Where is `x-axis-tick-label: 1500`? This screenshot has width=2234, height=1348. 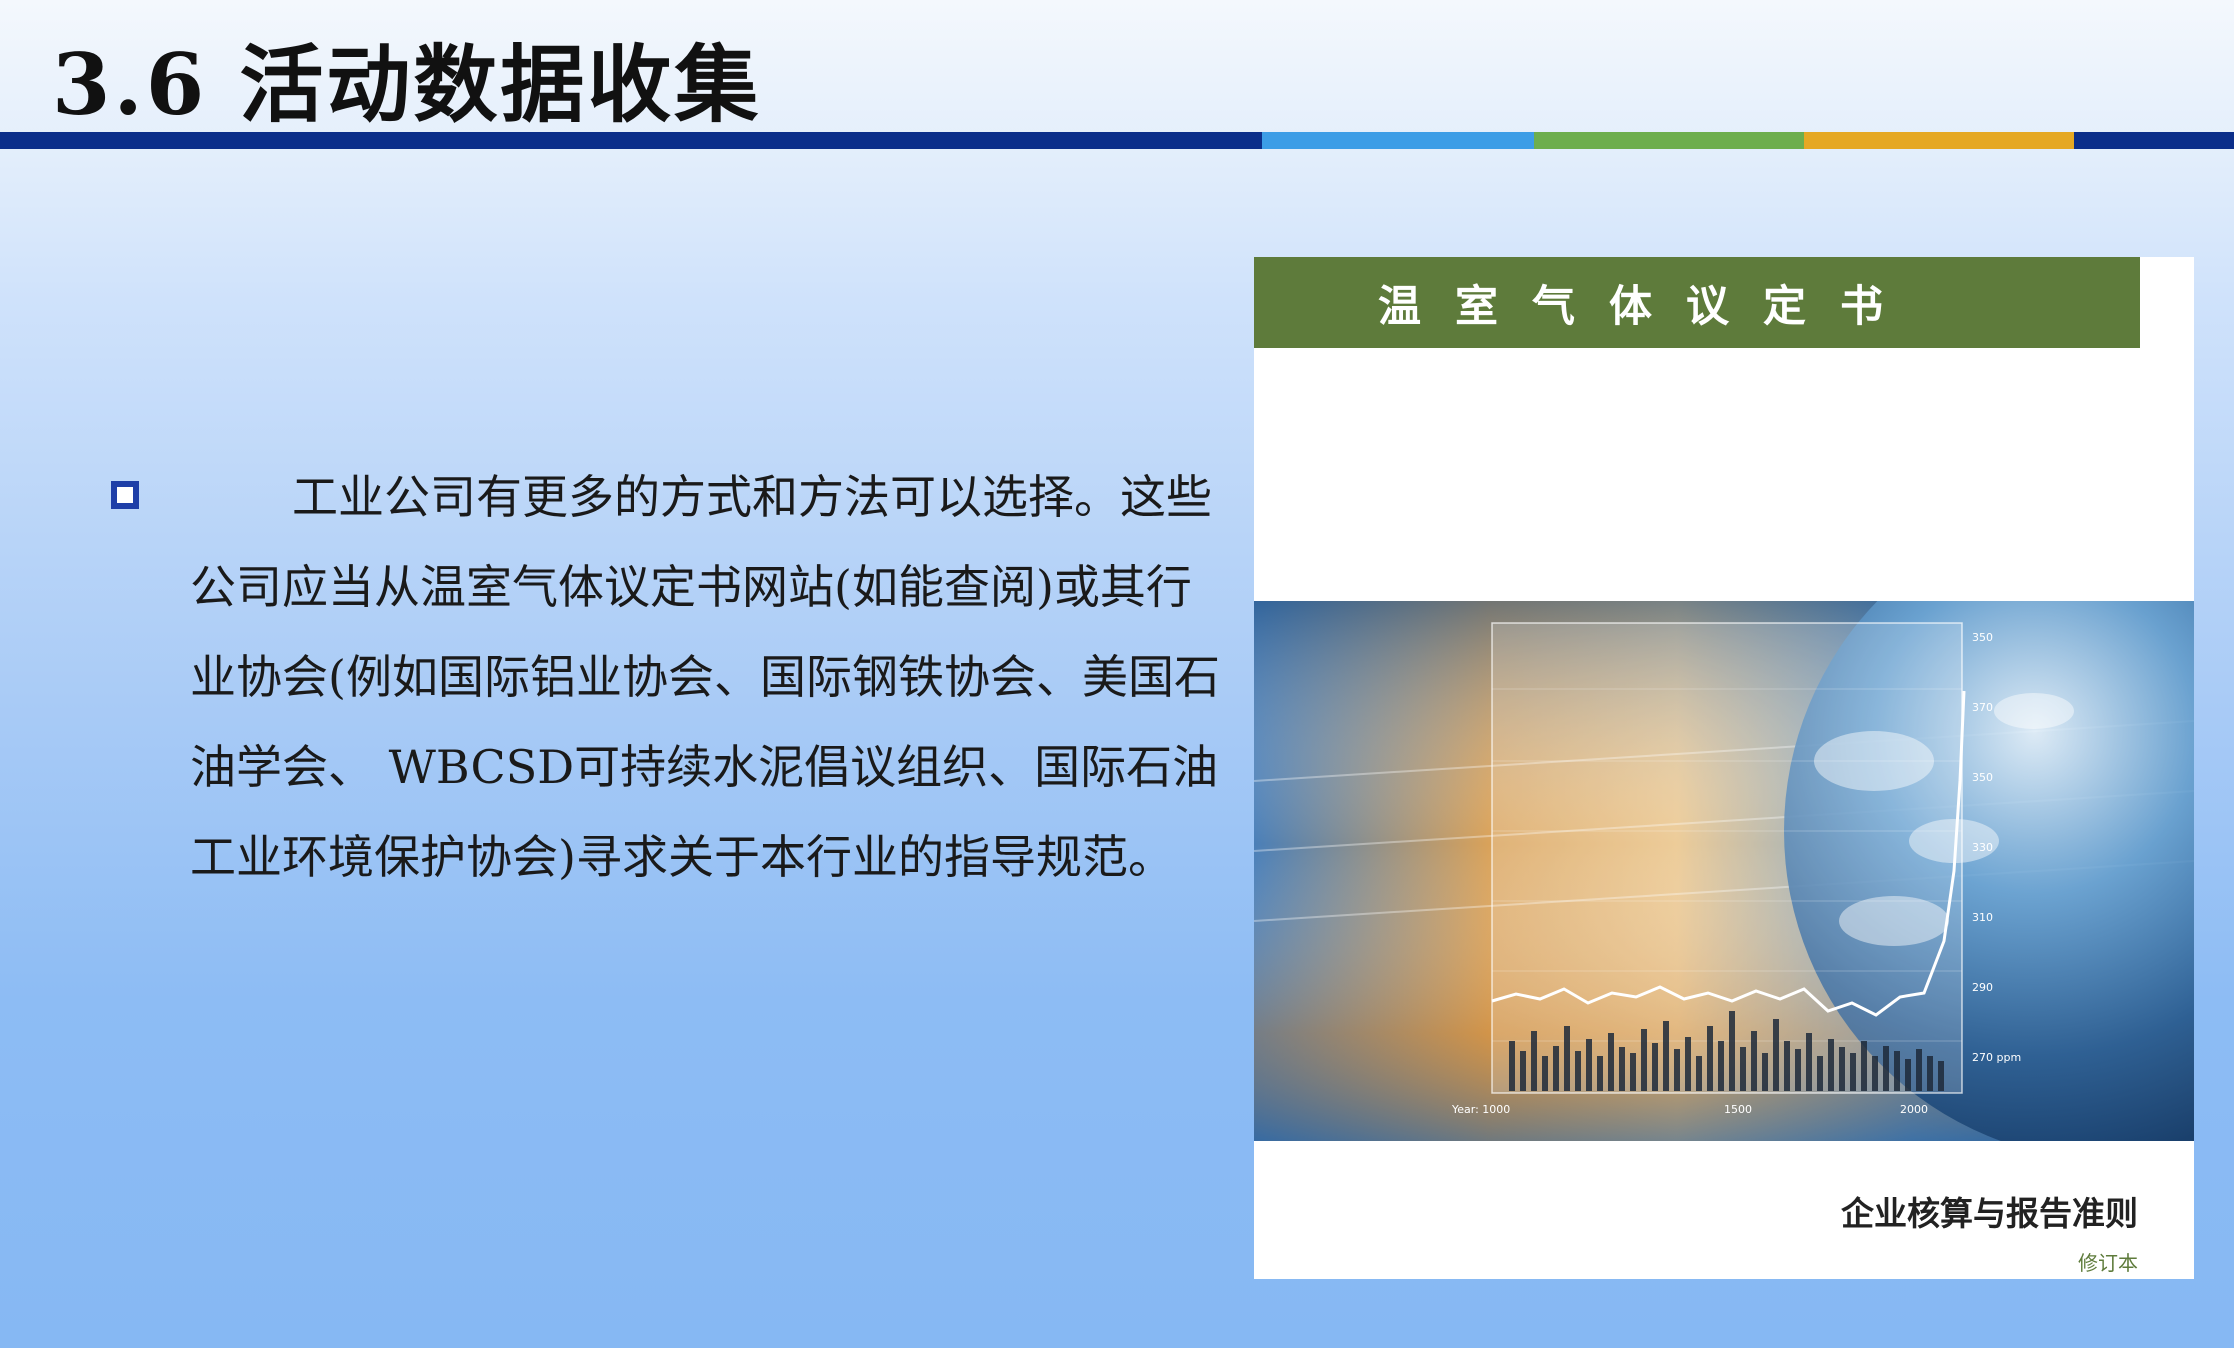
x-axis-tick-label: 1500 is located at coordinates (1738, 1109).